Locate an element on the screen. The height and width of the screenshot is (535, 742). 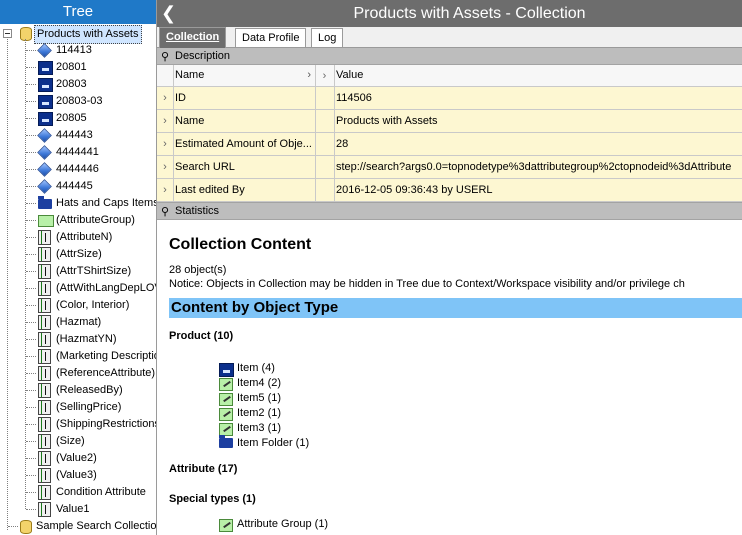
tree-node: (Color, Interior) is located at coordinates (78, 305).